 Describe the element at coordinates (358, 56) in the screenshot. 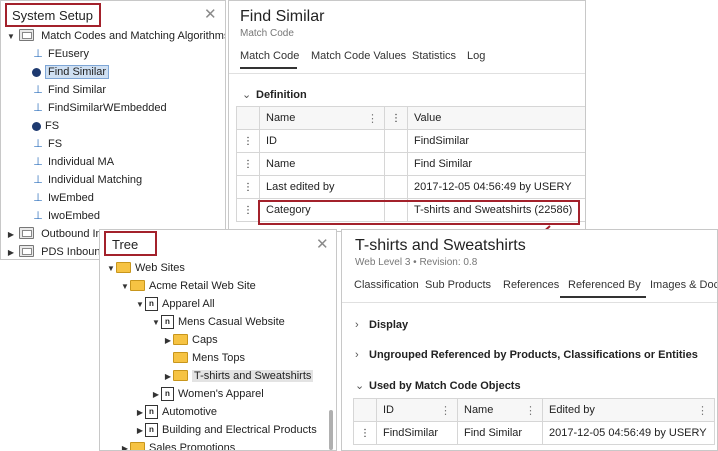

I see `tab-match-code-values: Match Code Values` at that location.